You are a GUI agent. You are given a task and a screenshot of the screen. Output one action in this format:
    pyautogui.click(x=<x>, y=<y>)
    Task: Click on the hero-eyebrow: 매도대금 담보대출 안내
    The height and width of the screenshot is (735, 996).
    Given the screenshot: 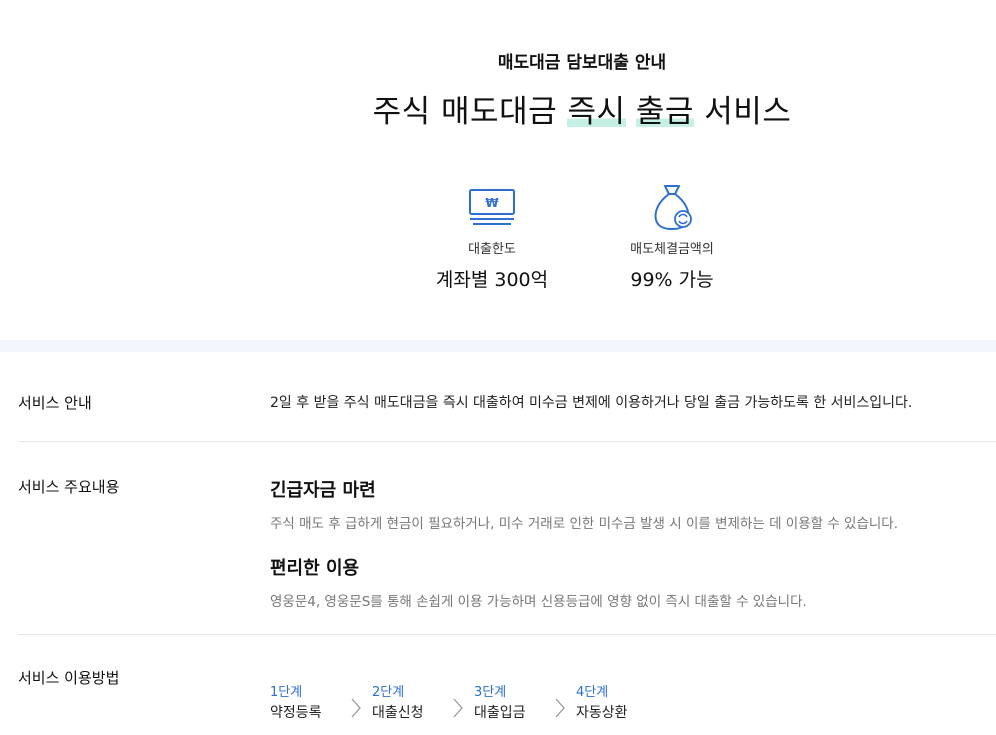 What is the action you would take?
    pyautogui.click(x=582, y=63)
    